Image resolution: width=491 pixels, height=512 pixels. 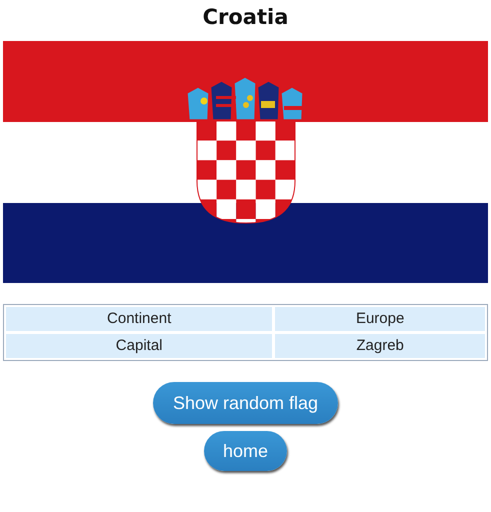 I want to click on table-cell: Zagreb, so click(x=380, y=346).